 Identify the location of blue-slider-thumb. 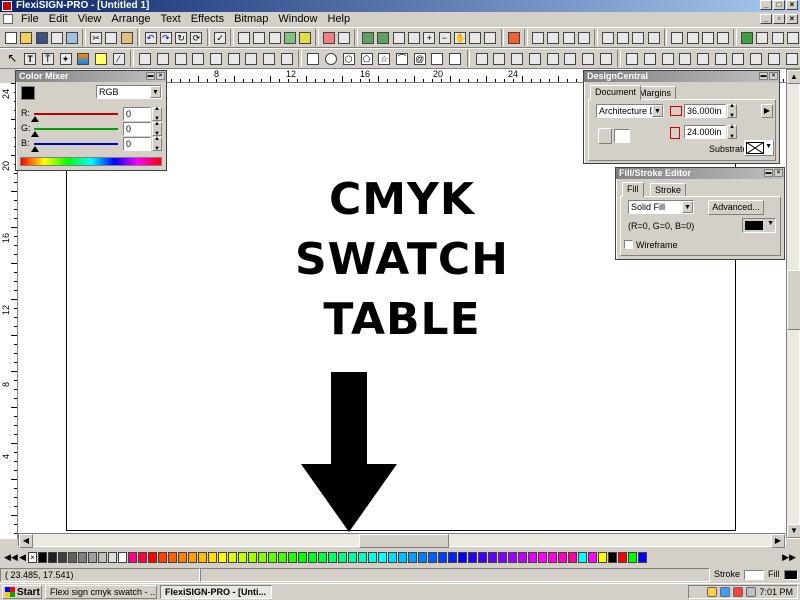
(35, 149).